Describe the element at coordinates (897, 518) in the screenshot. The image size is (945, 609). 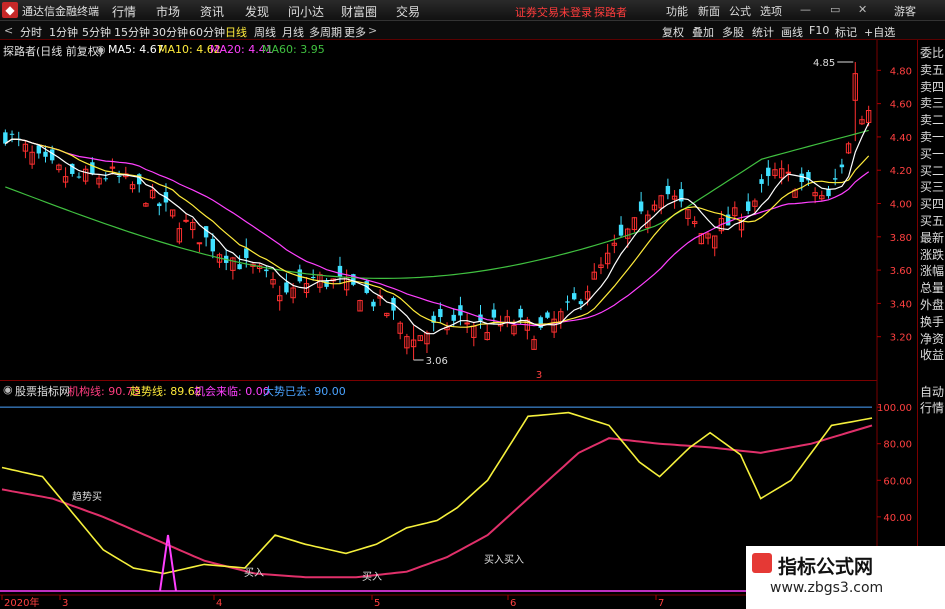
I see `indicator-tick-label: 40.00` at that location.